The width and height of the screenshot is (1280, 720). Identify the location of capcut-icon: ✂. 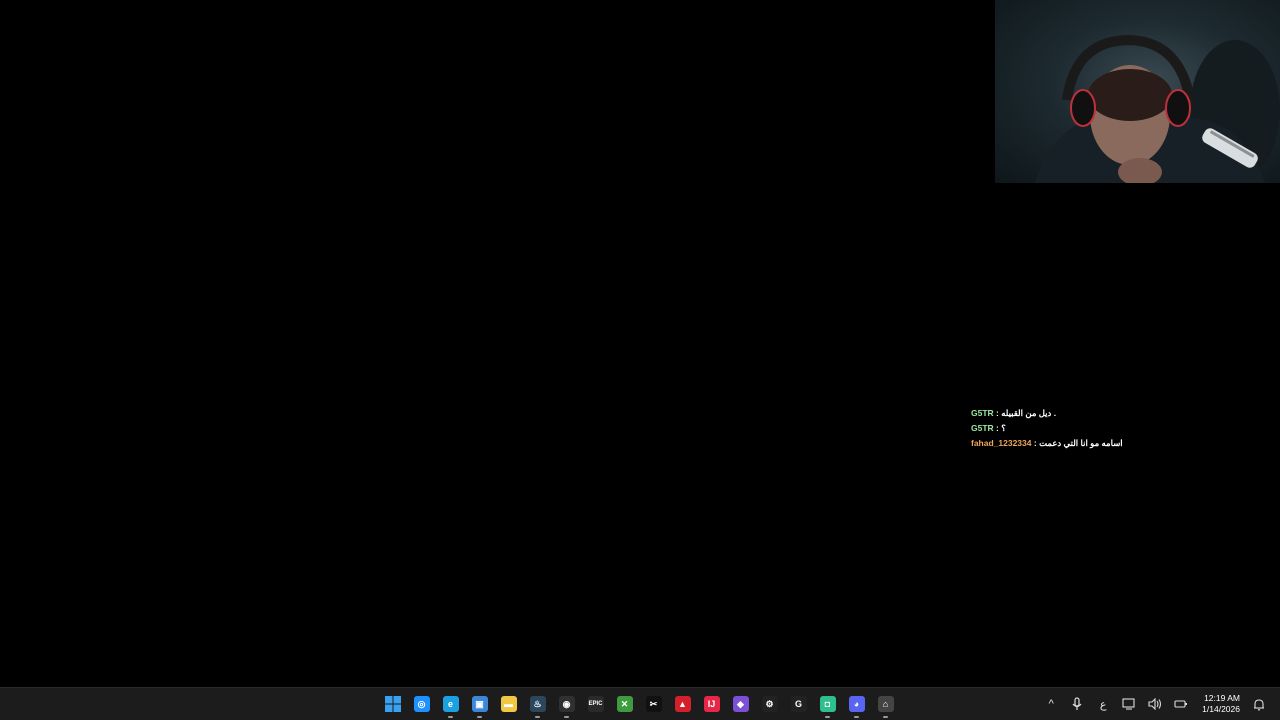
(653, 704).